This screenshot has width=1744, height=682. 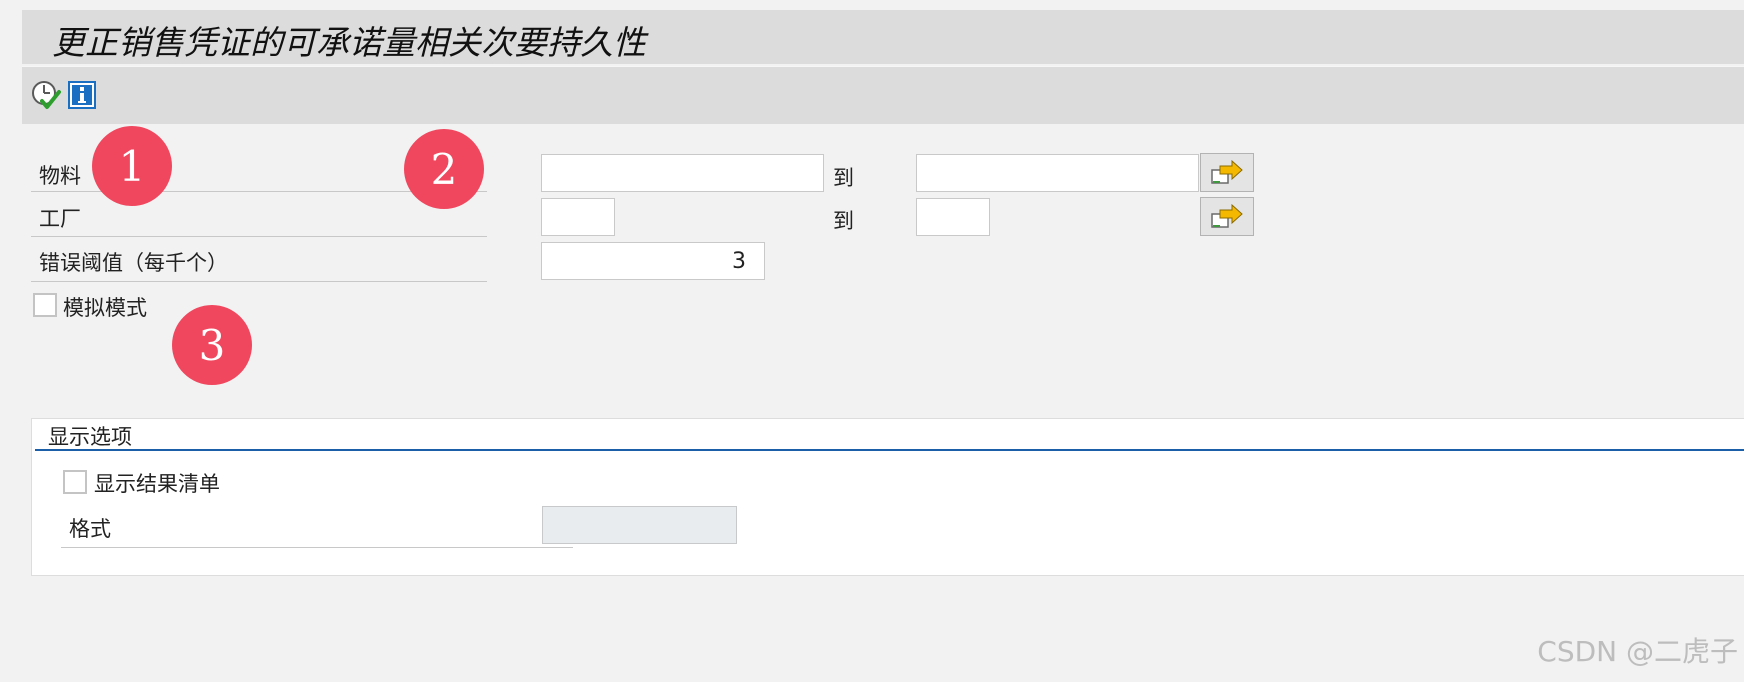 What do you see at coordinates (105, 308) in the screenshot?
I see `simulation-mode-label: 模拟模式` at bounding box center [105, 308].